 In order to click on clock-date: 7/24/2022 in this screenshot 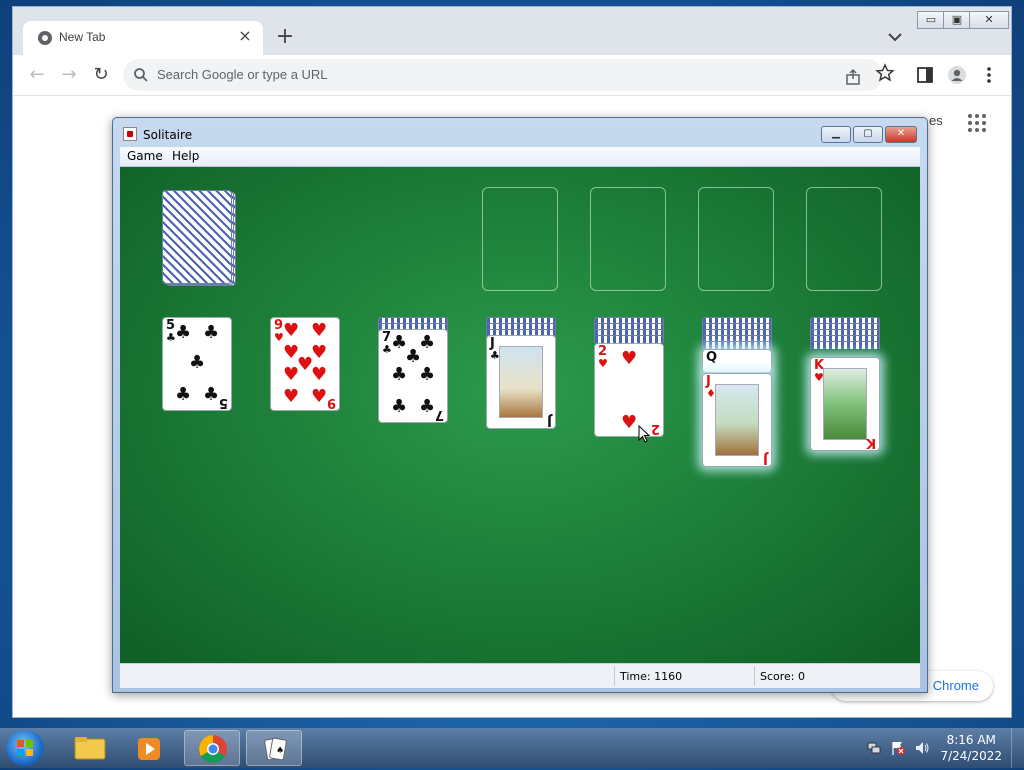, I will do `click(971, 756)`.